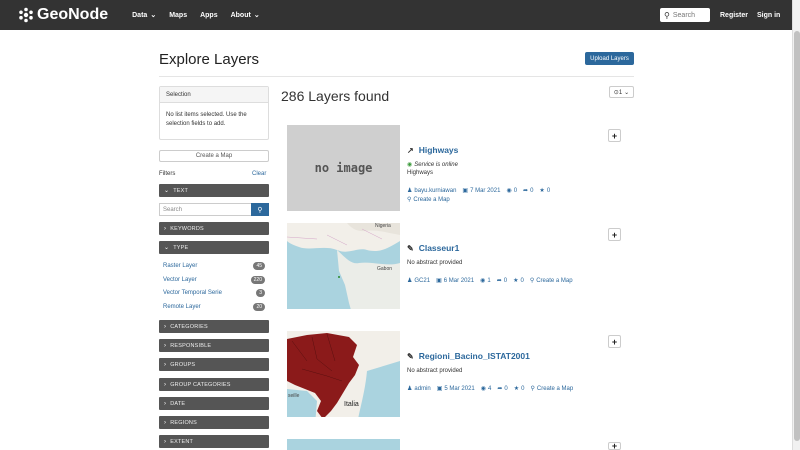 This screenshot has height=450, width=800. Describe the element at coordinates (609, 58) in the screenshot. I see `upload-layers-button: Upload Layers` at that location.